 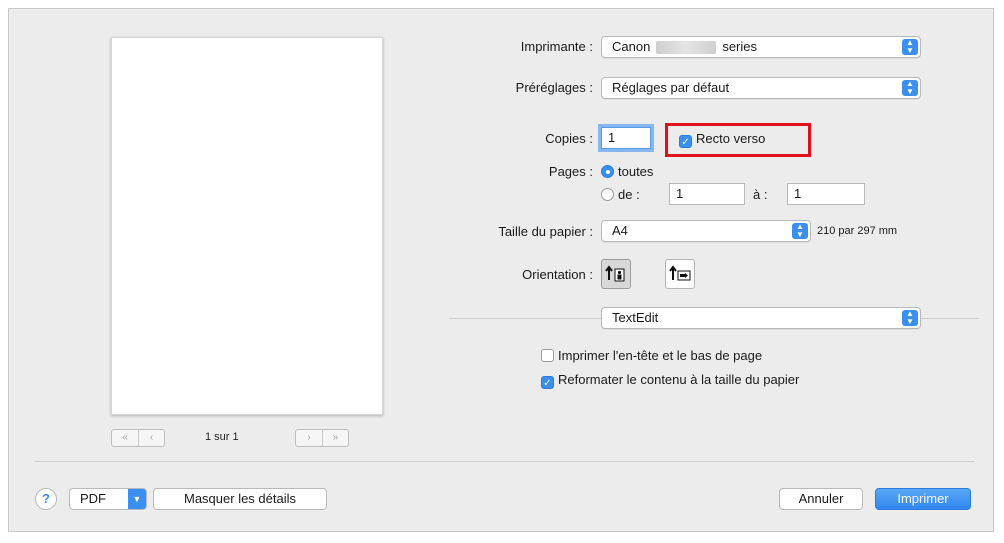 What do you see at coordinates (671, 87) in the screenshot?
I see `presets-value: Réglages par défaut` at bounding box center [671, 87].